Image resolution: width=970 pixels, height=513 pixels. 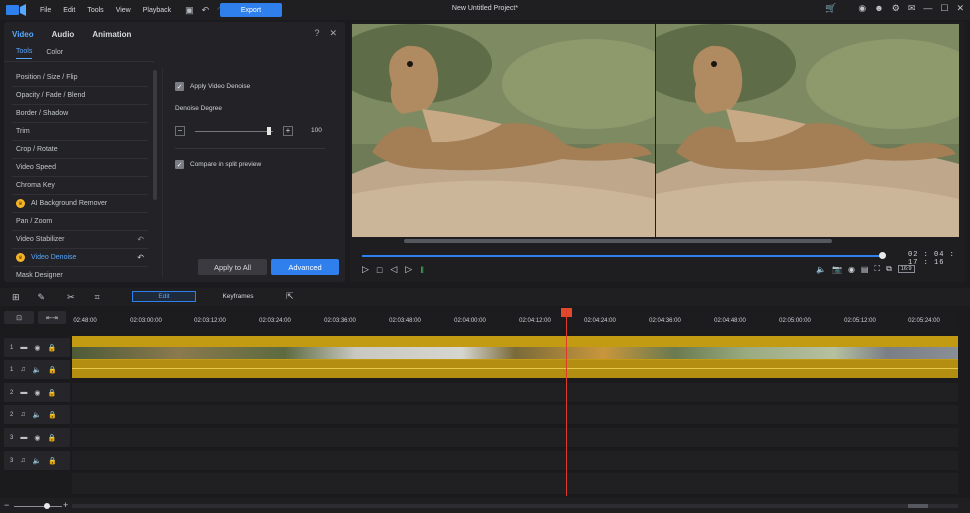 I want to click on next-frame-icon: ▷, so click(x=408, y=269).